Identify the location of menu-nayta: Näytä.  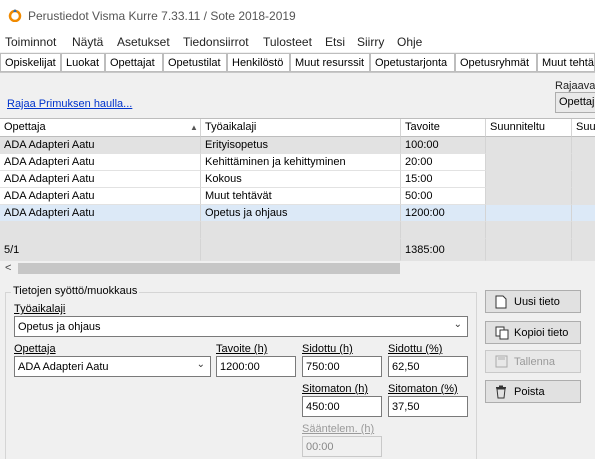
(87, 42).